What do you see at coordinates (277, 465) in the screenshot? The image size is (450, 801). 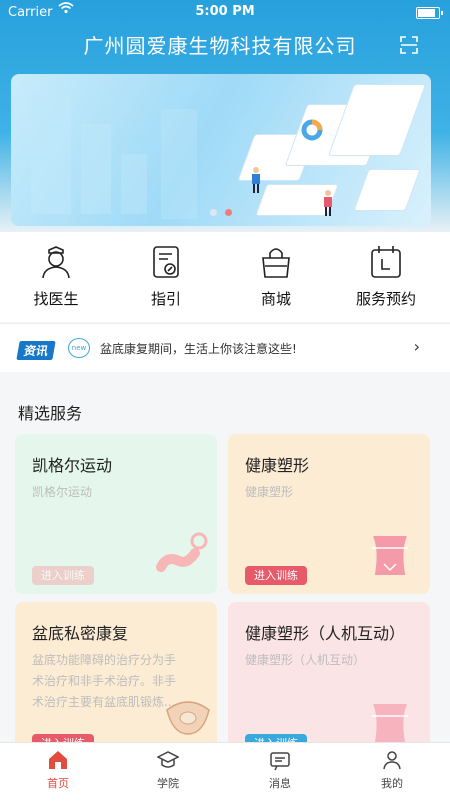 I see `card-title: 健康塑形` at bounding box center [277, 465].